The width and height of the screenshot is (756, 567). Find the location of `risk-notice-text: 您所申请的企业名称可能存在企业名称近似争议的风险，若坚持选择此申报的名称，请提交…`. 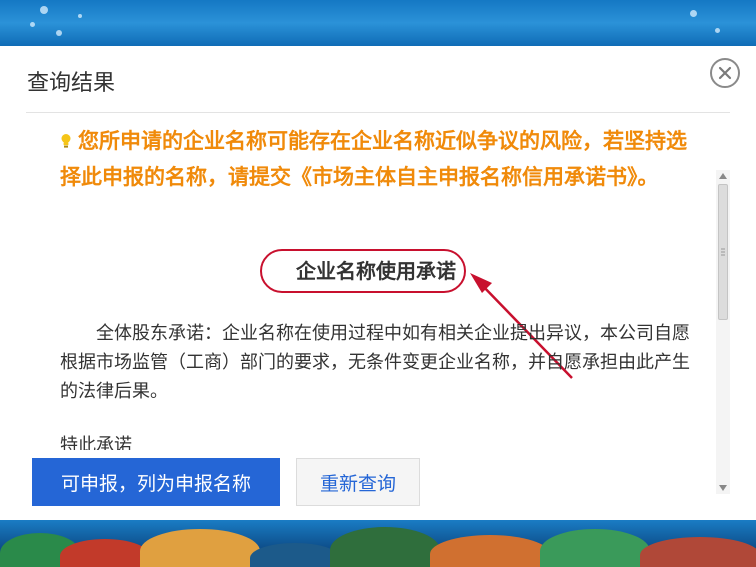

risk-notice-text: 您所申请的企业名称可能存在企业名称近似争议的风险，若坚持选择此申报的名称，请提交… is located at coordinates (373, 159).